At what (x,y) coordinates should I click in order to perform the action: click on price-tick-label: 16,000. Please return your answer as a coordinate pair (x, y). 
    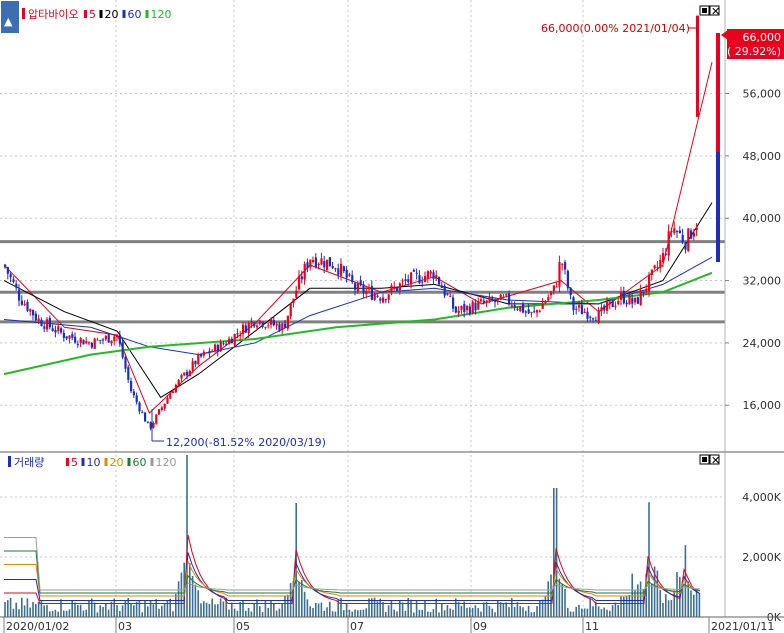
    Looking at the image, I should click on (762, 405).